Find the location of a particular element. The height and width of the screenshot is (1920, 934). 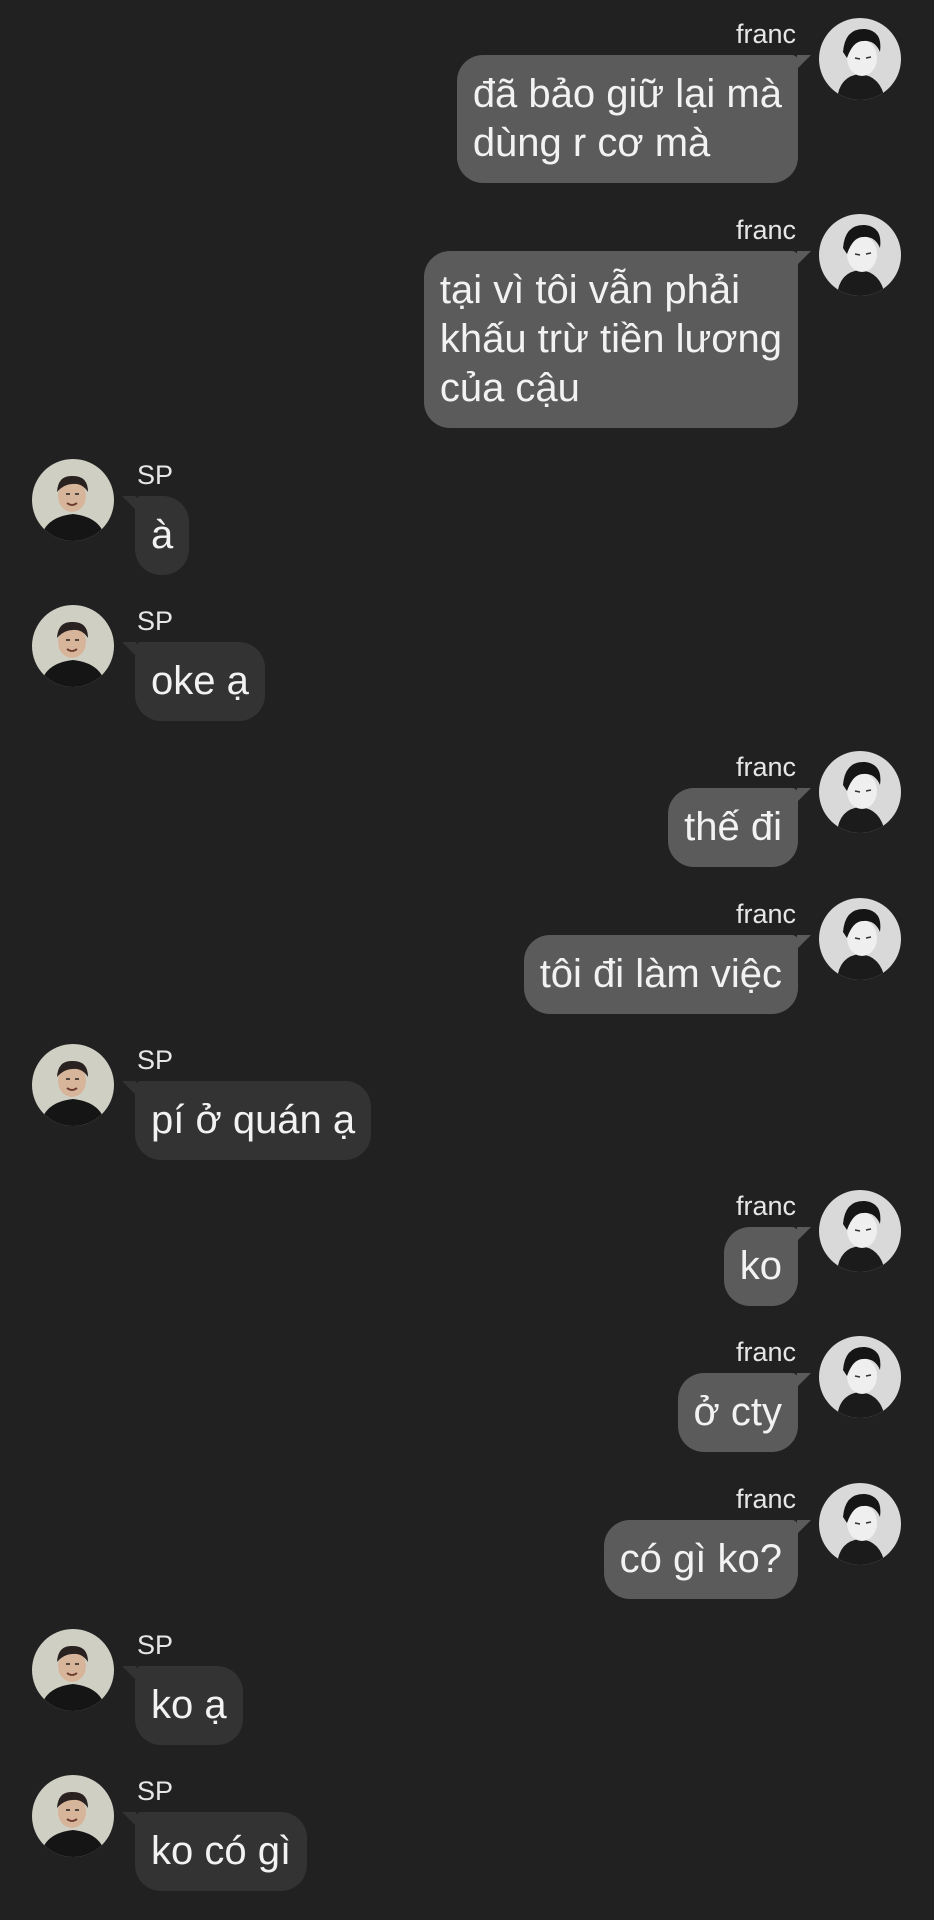

message-bubble: pí ở quán ạ is located at coordinates (246, 1120).